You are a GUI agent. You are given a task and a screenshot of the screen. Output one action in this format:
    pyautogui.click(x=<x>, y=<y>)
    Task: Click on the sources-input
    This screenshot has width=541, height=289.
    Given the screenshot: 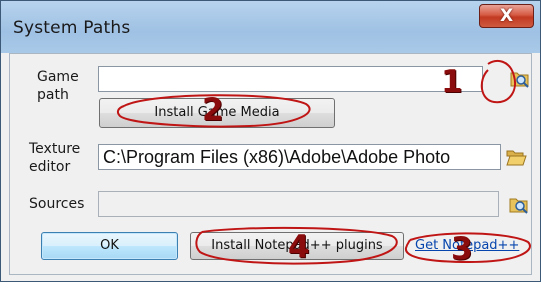 What is the action you would take?
    pyautogui.click(x=298, y=204)
    